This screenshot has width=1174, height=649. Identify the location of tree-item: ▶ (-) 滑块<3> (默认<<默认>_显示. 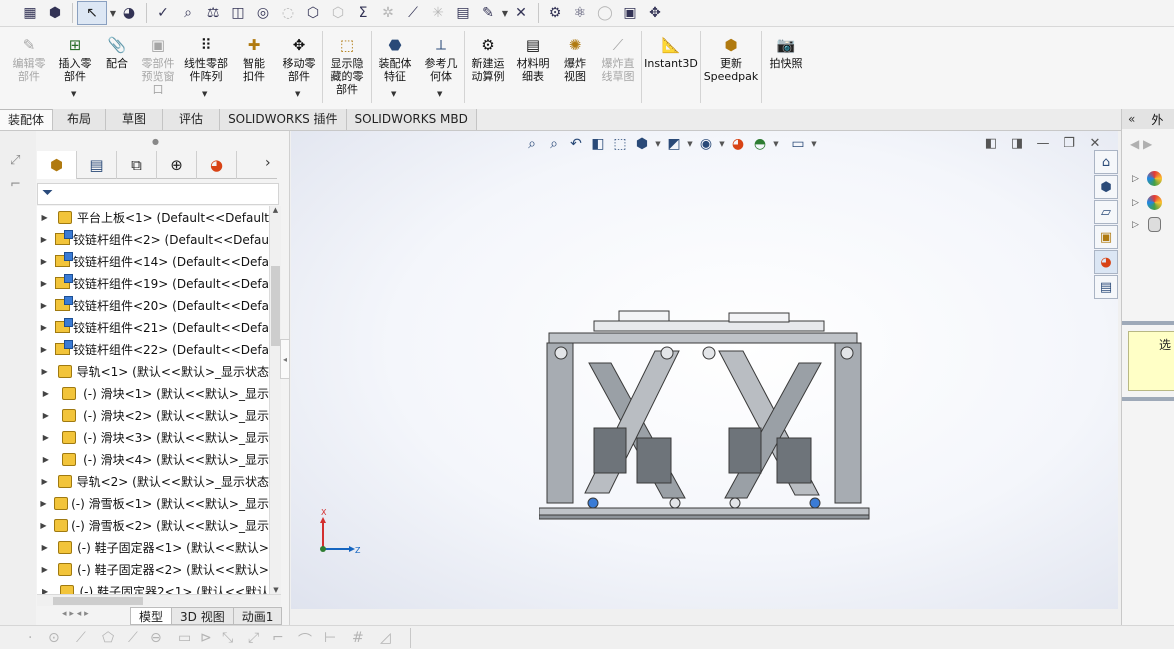
(153, 437).